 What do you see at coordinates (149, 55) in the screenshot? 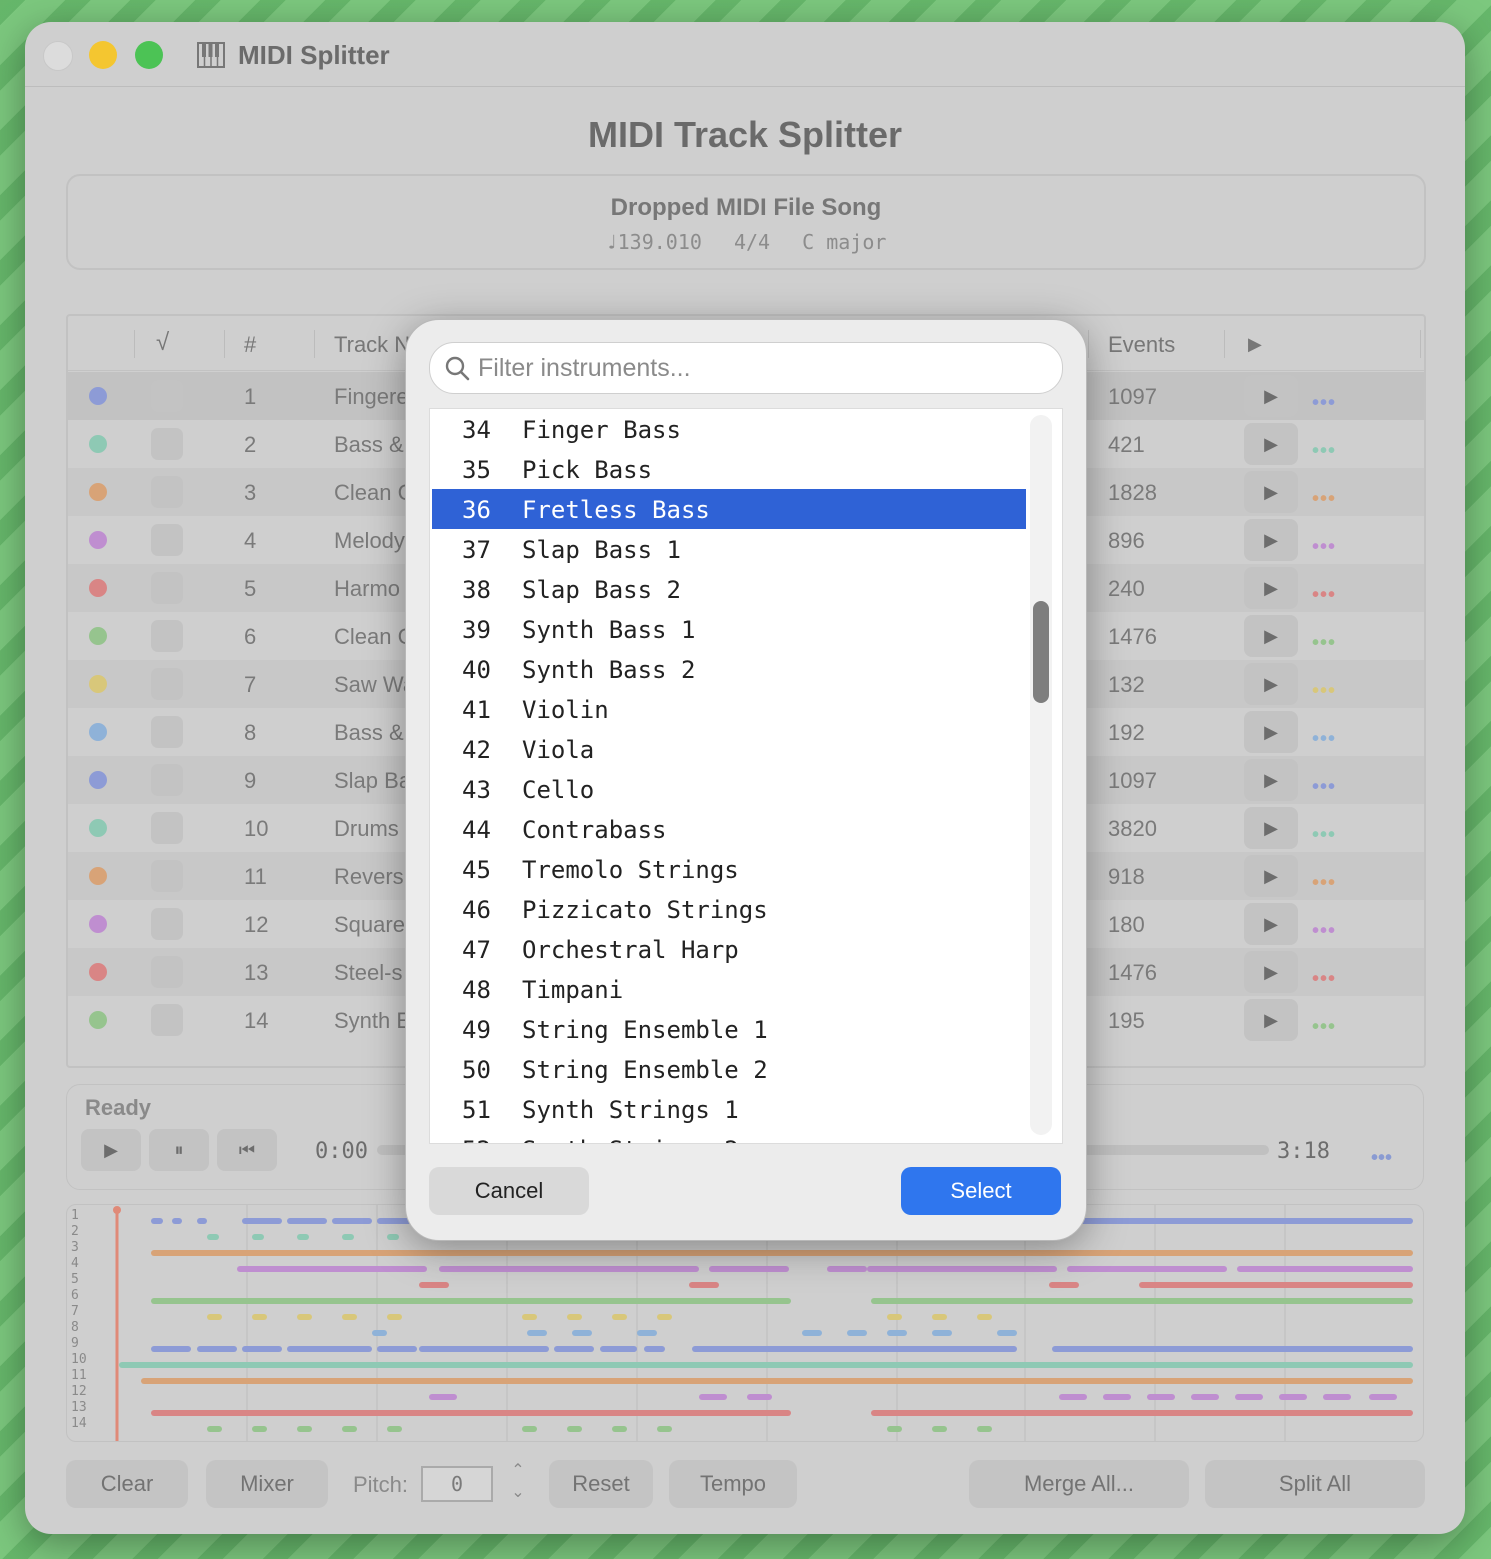
I see `zoom-window-button` at bounding box center [149, 55].